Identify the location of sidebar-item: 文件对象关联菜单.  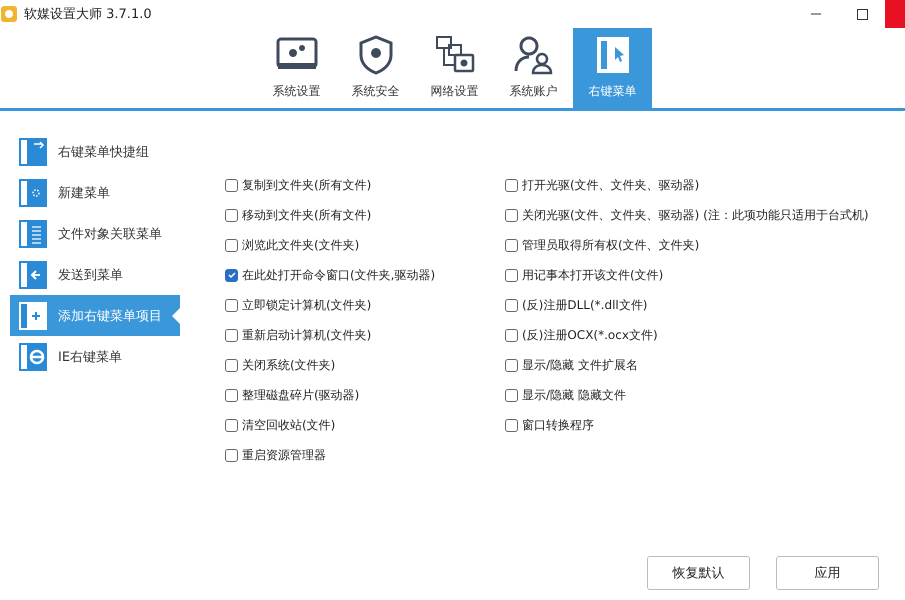
(95, 233).